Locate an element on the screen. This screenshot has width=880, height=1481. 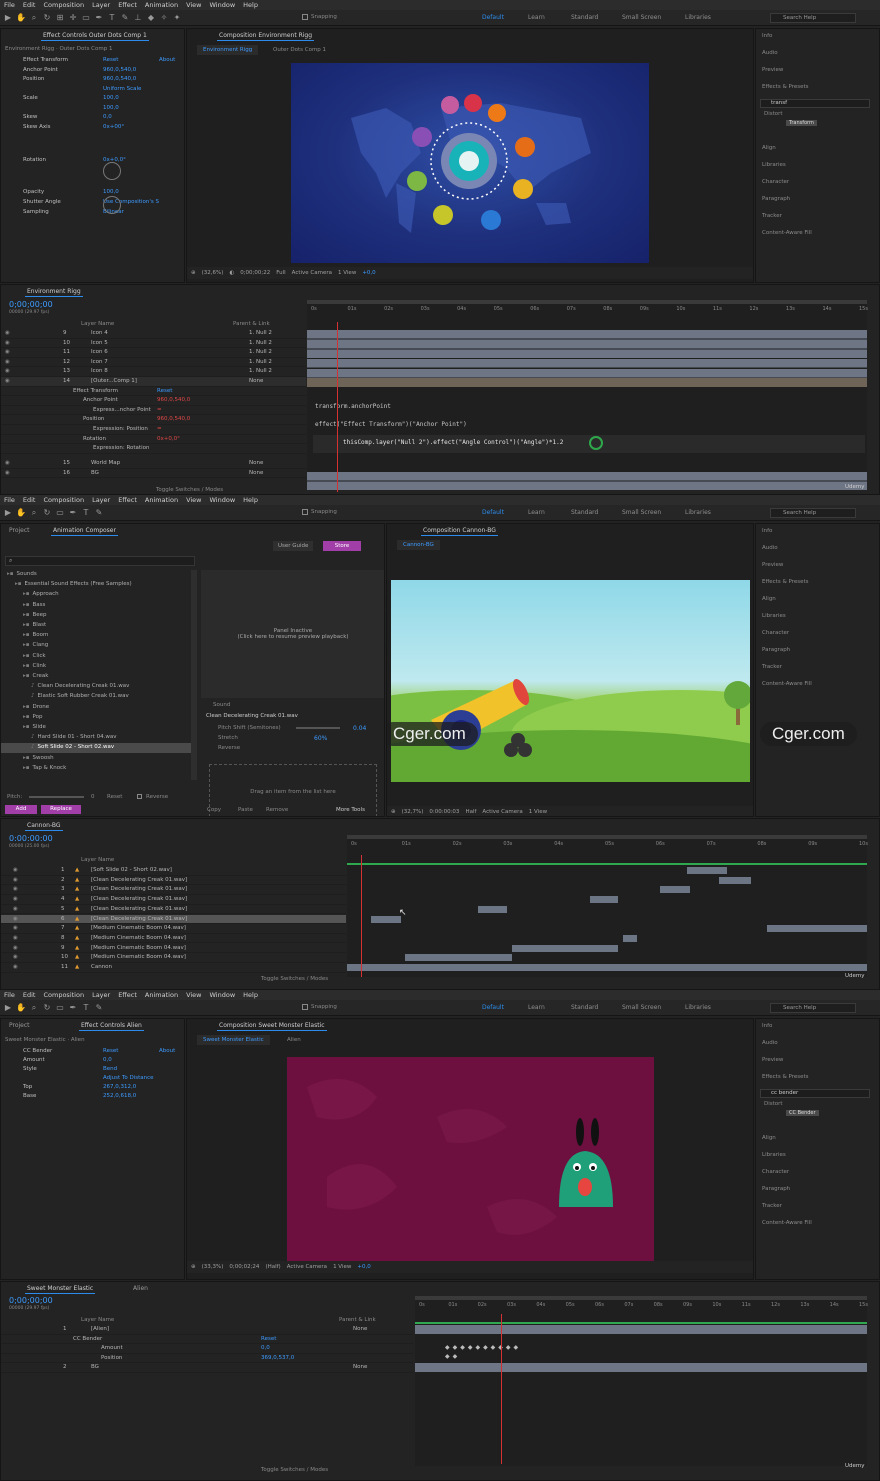
magnify-icon: ⊕ is located at coordinates (393, 812).